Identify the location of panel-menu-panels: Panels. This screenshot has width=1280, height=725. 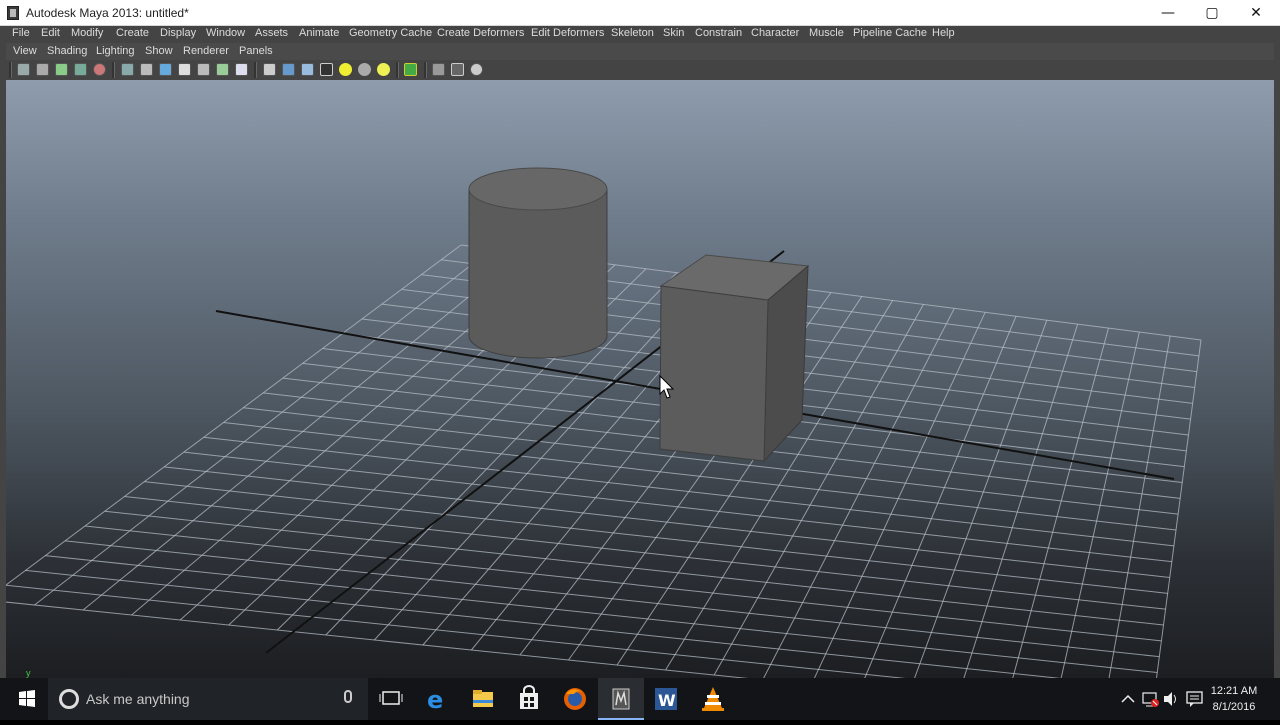
(256, 51).